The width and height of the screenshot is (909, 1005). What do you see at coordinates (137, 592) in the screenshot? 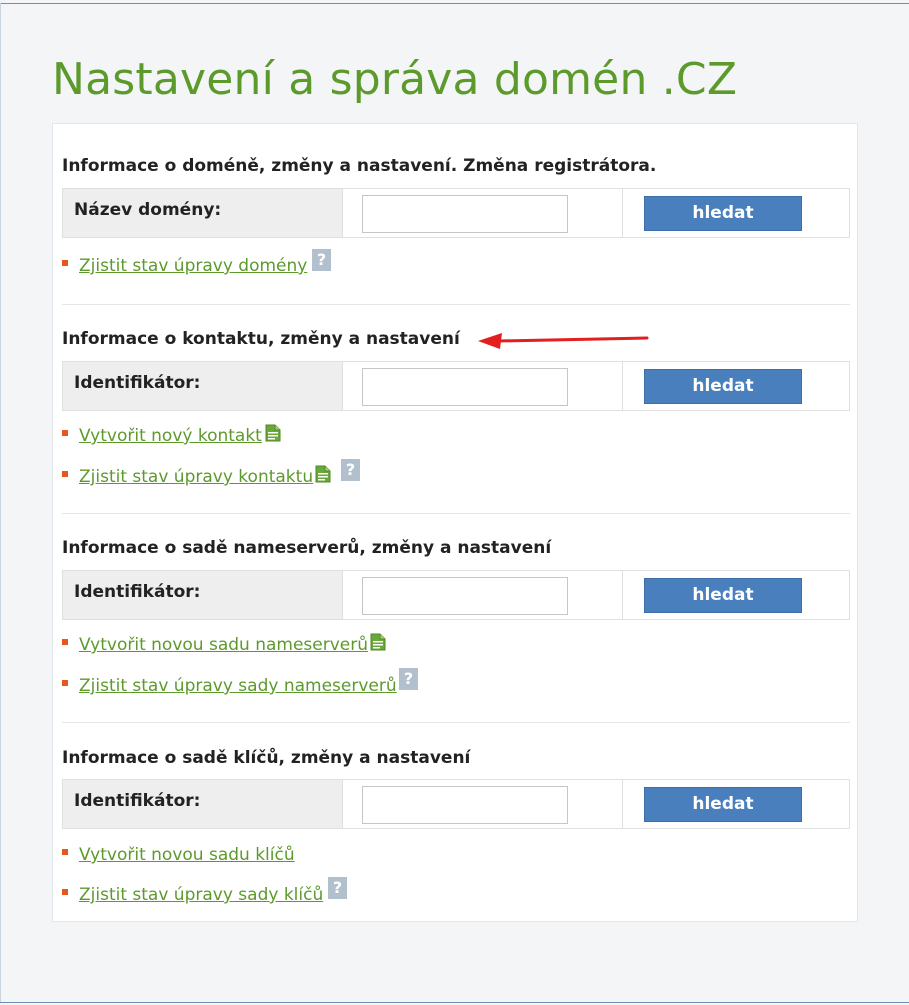
I see `nsset-id-label: Identifikátor:` at bounding box center [137, 592].